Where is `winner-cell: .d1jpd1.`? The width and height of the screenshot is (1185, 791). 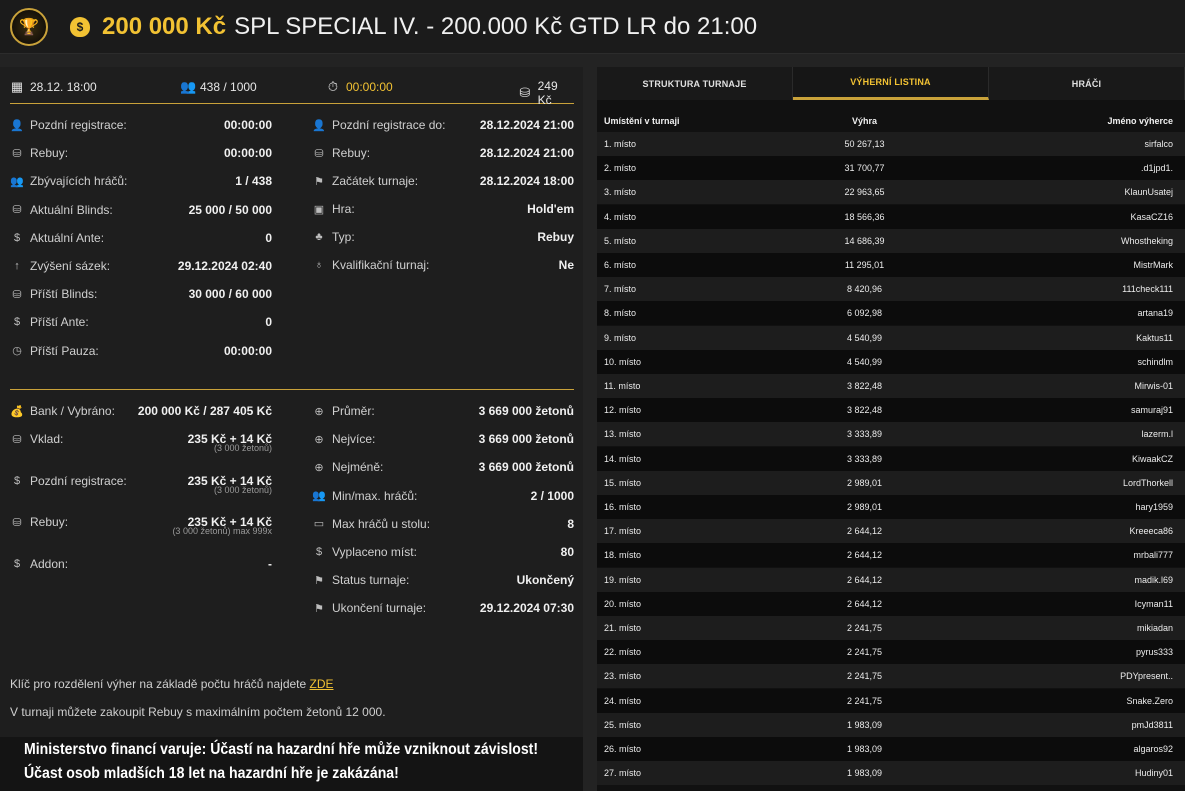 winner-cell: .d1jpd1. is located at coordinates (1156, 168).